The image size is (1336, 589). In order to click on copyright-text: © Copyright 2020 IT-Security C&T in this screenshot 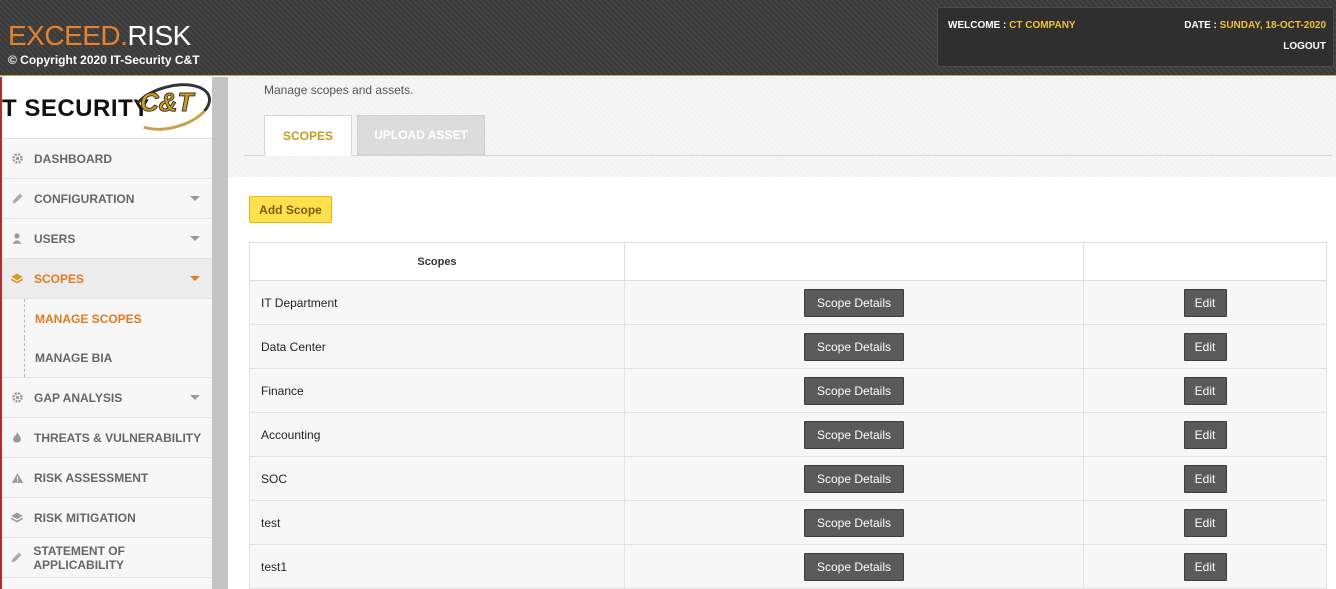, I will do `click(104, 60)`.